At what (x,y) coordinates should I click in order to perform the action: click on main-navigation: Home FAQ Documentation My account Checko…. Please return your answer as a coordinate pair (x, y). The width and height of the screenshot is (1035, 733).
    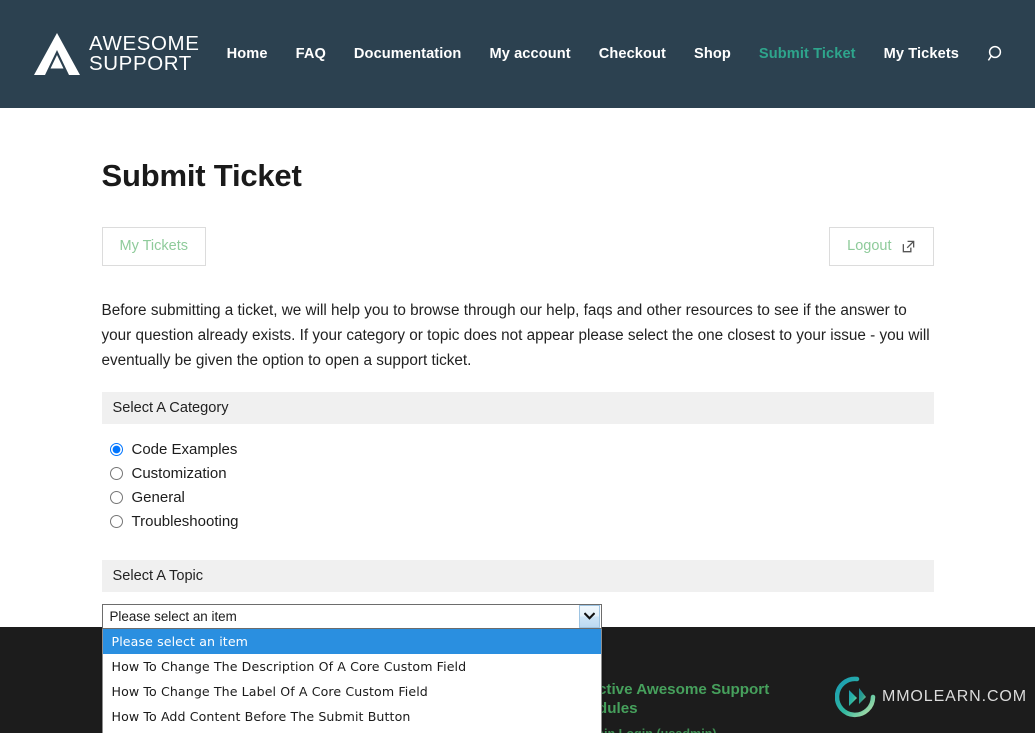
    Looking at the image, I should click on (624, 54).